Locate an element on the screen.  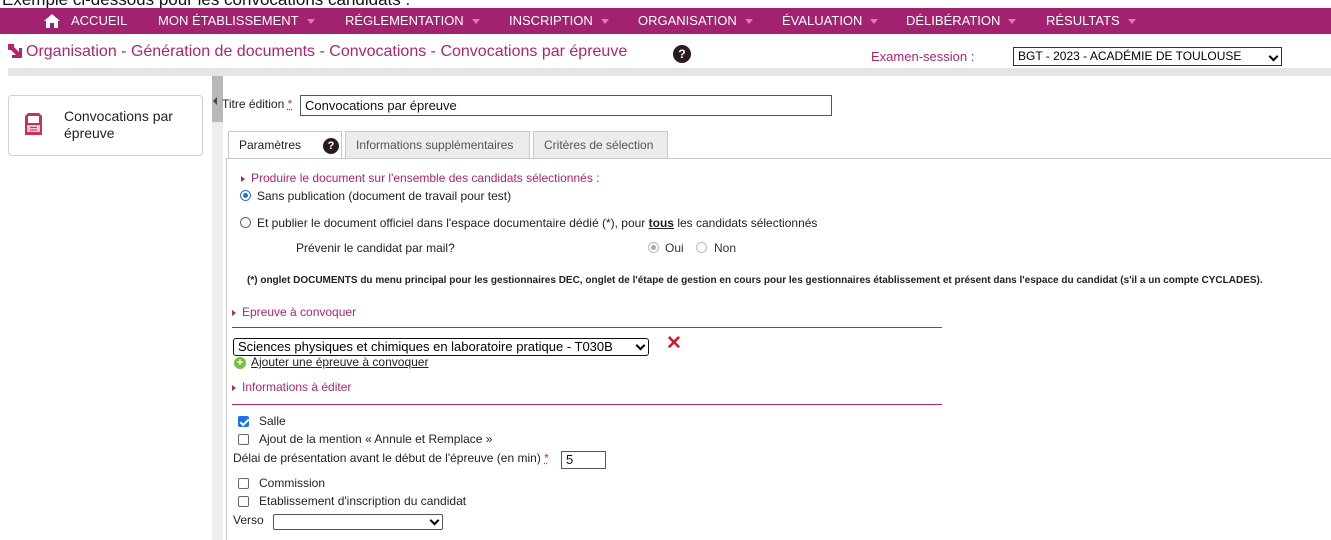
infos-heading: Informations à éditer is located at coordinates (291, 387).